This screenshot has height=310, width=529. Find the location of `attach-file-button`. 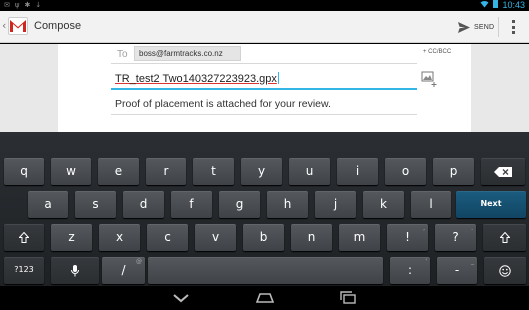

attach-file-button is located at coordinates (430, 79).